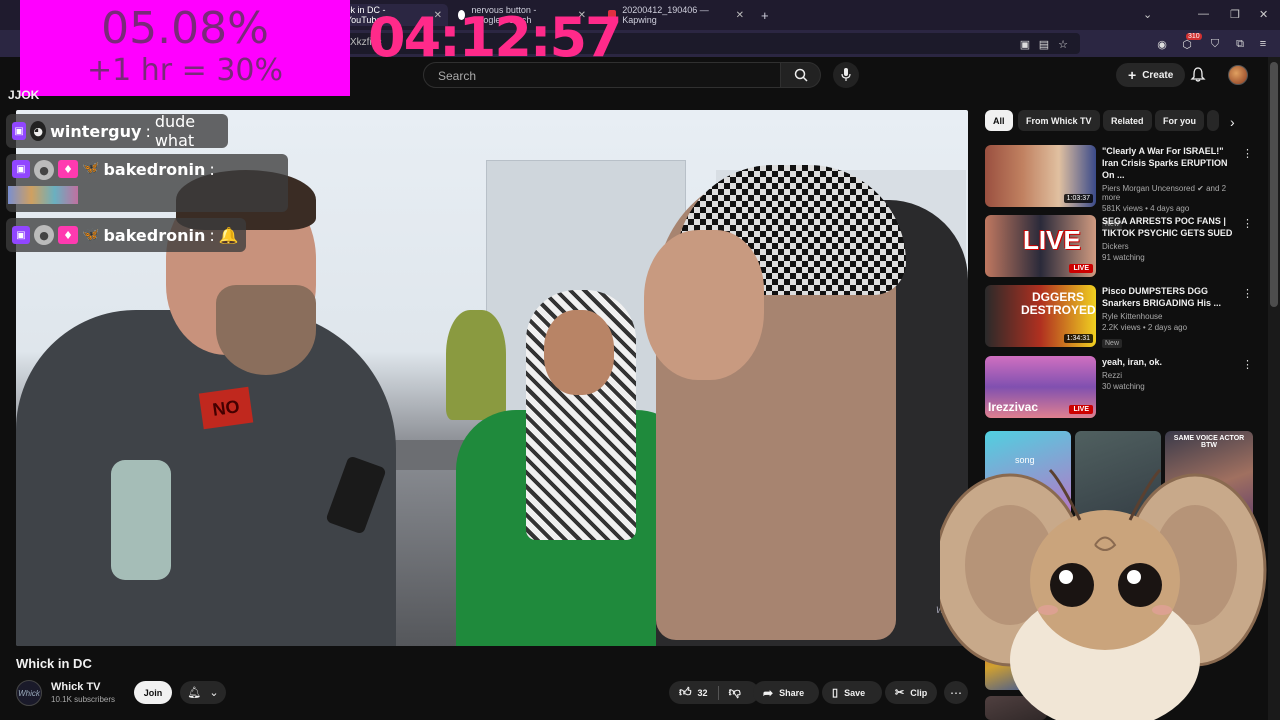 The height and width of the screenshot is (720, 1280). I want to click on chip-scroll-right-icon: ›, so click(1232, 122).